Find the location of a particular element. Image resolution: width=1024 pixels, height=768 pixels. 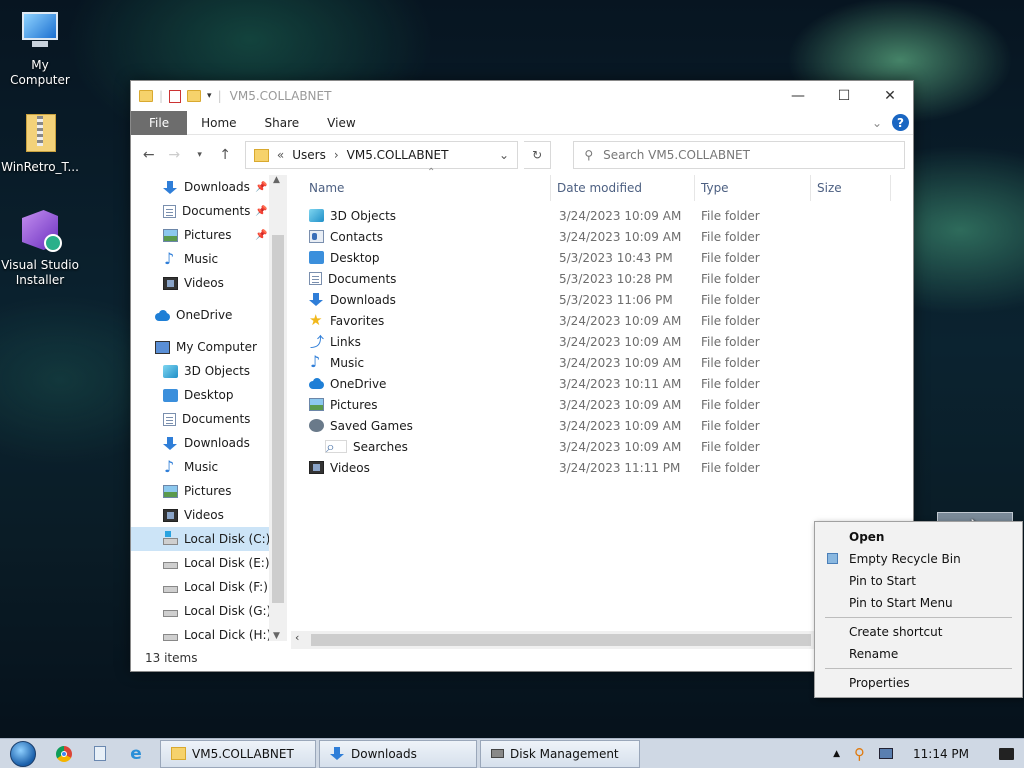

search-tray-icon: ⚲ is located at coordinates (859, 754).